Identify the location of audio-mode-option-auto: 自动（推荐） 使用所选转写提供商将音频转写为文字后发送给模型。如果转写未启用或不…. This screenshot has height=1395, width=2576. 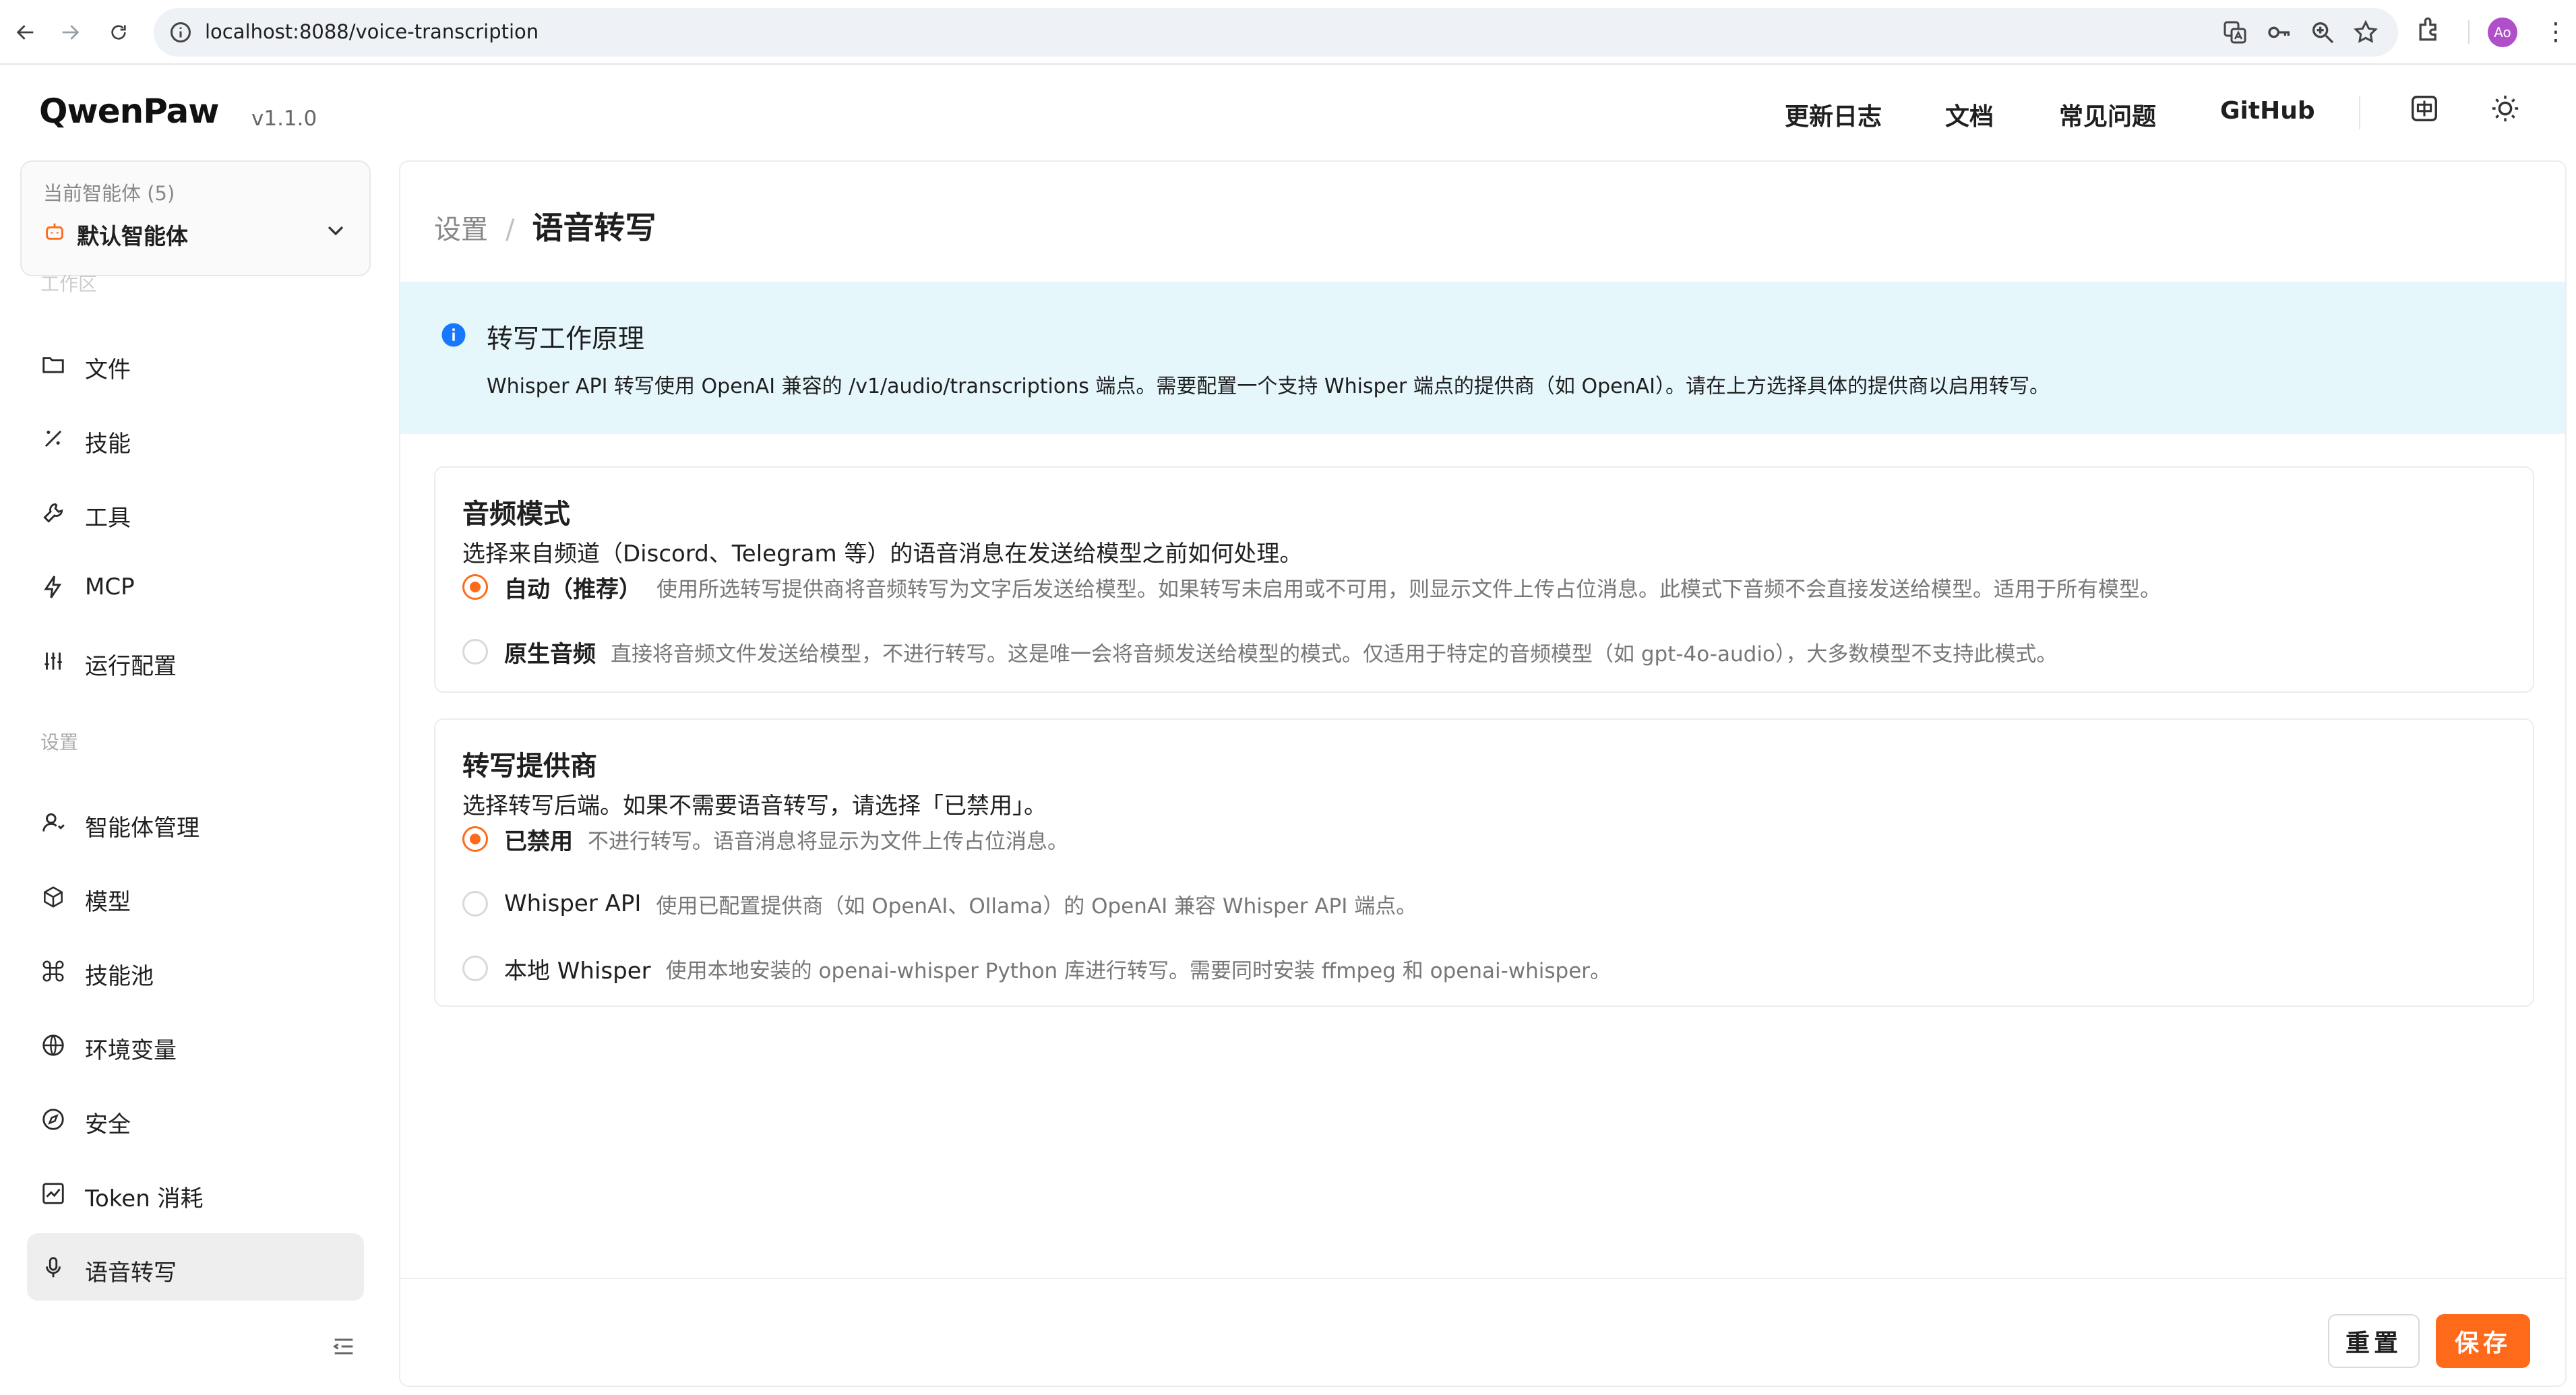
(1312, 587).